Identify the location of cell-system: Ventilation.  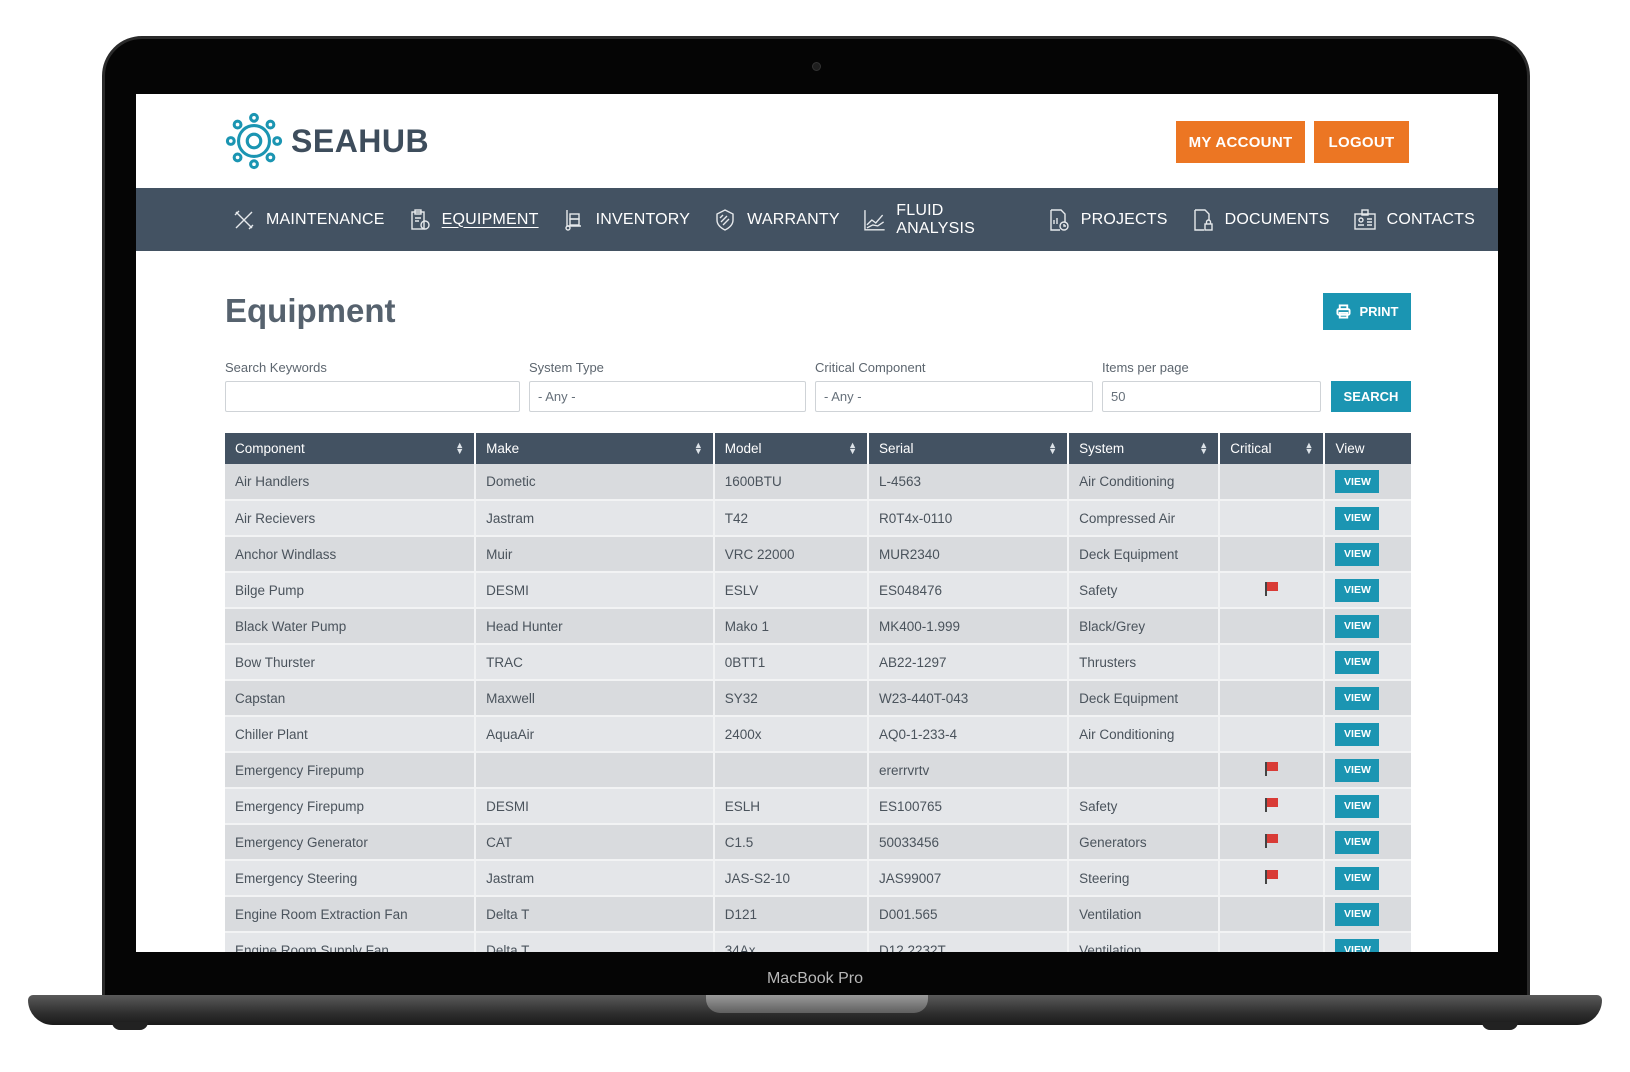
(1144, 914).